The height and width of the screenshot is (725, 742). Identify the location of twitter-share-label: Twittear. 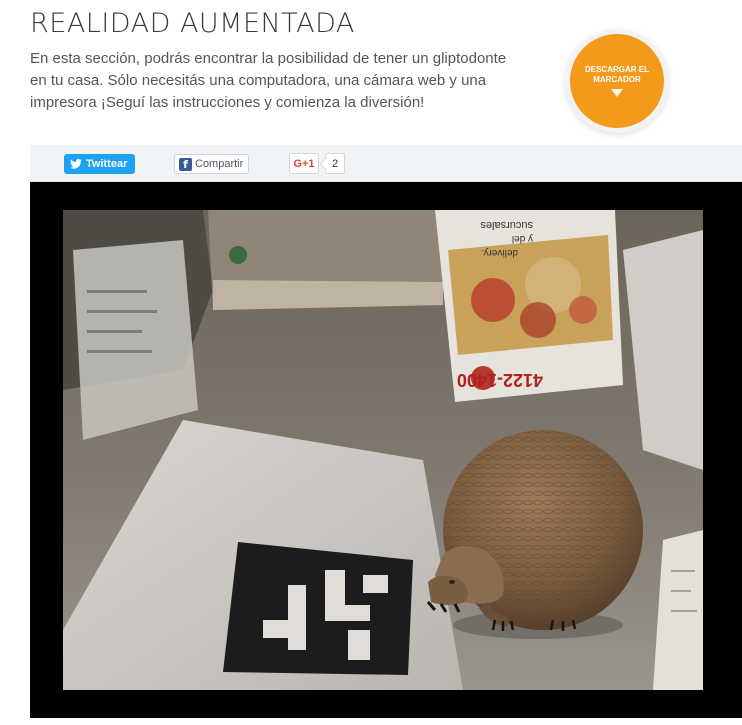
(107, 164).